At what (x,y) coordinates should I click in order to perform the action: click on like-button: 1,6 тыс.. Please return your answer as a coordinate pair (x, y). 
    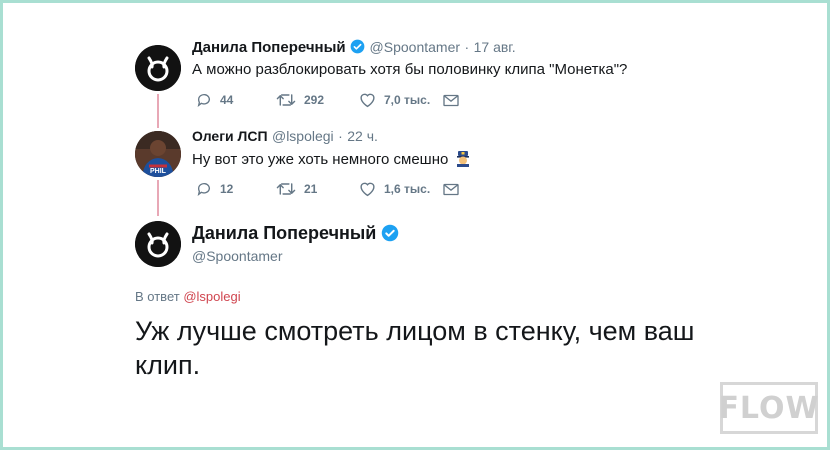
    Looking at the image, I should click on (401, 189).